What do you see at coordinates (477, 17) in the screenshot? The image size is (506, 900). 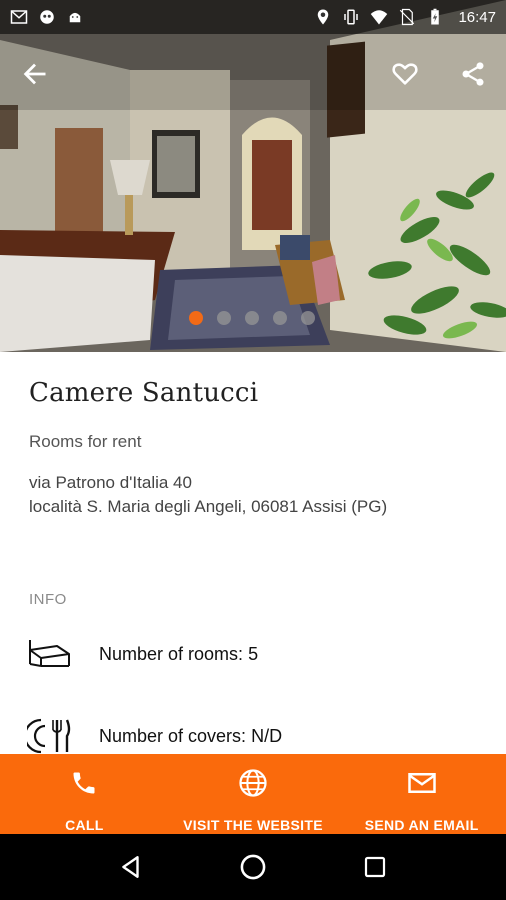 I see `status-time: 16:47` at bounding box center [477, 17].